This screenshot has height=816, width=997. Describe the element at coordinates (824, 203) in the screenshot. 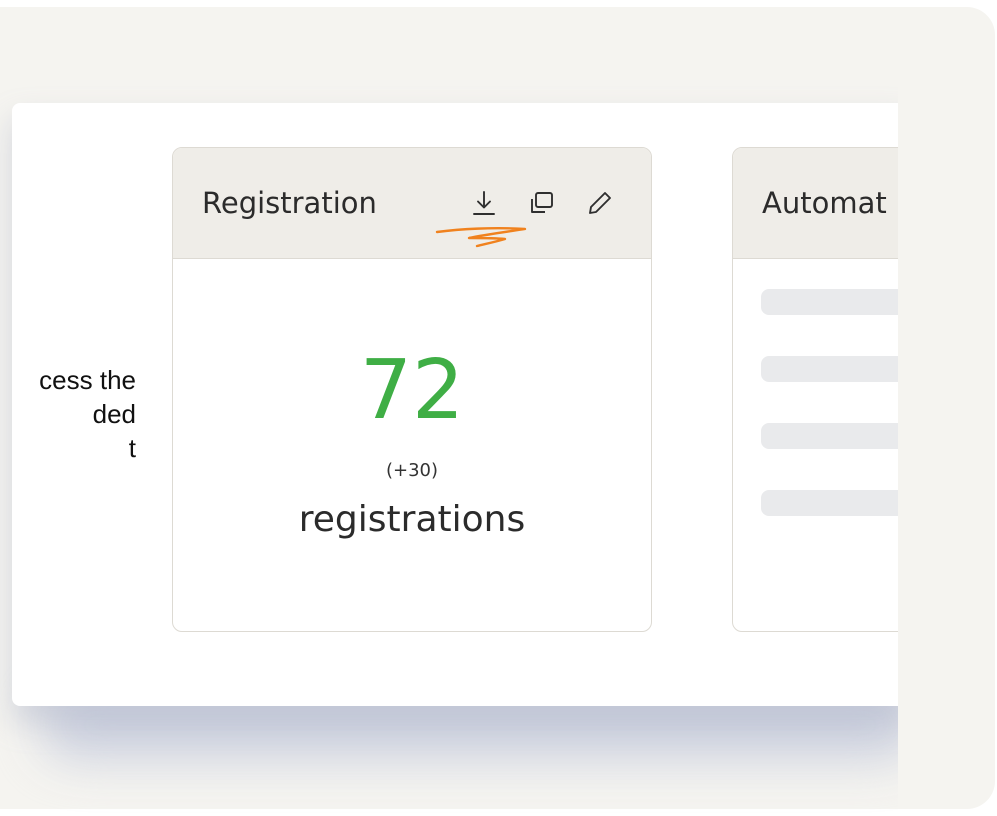

I see `automation-card-title: Automat` at that location.